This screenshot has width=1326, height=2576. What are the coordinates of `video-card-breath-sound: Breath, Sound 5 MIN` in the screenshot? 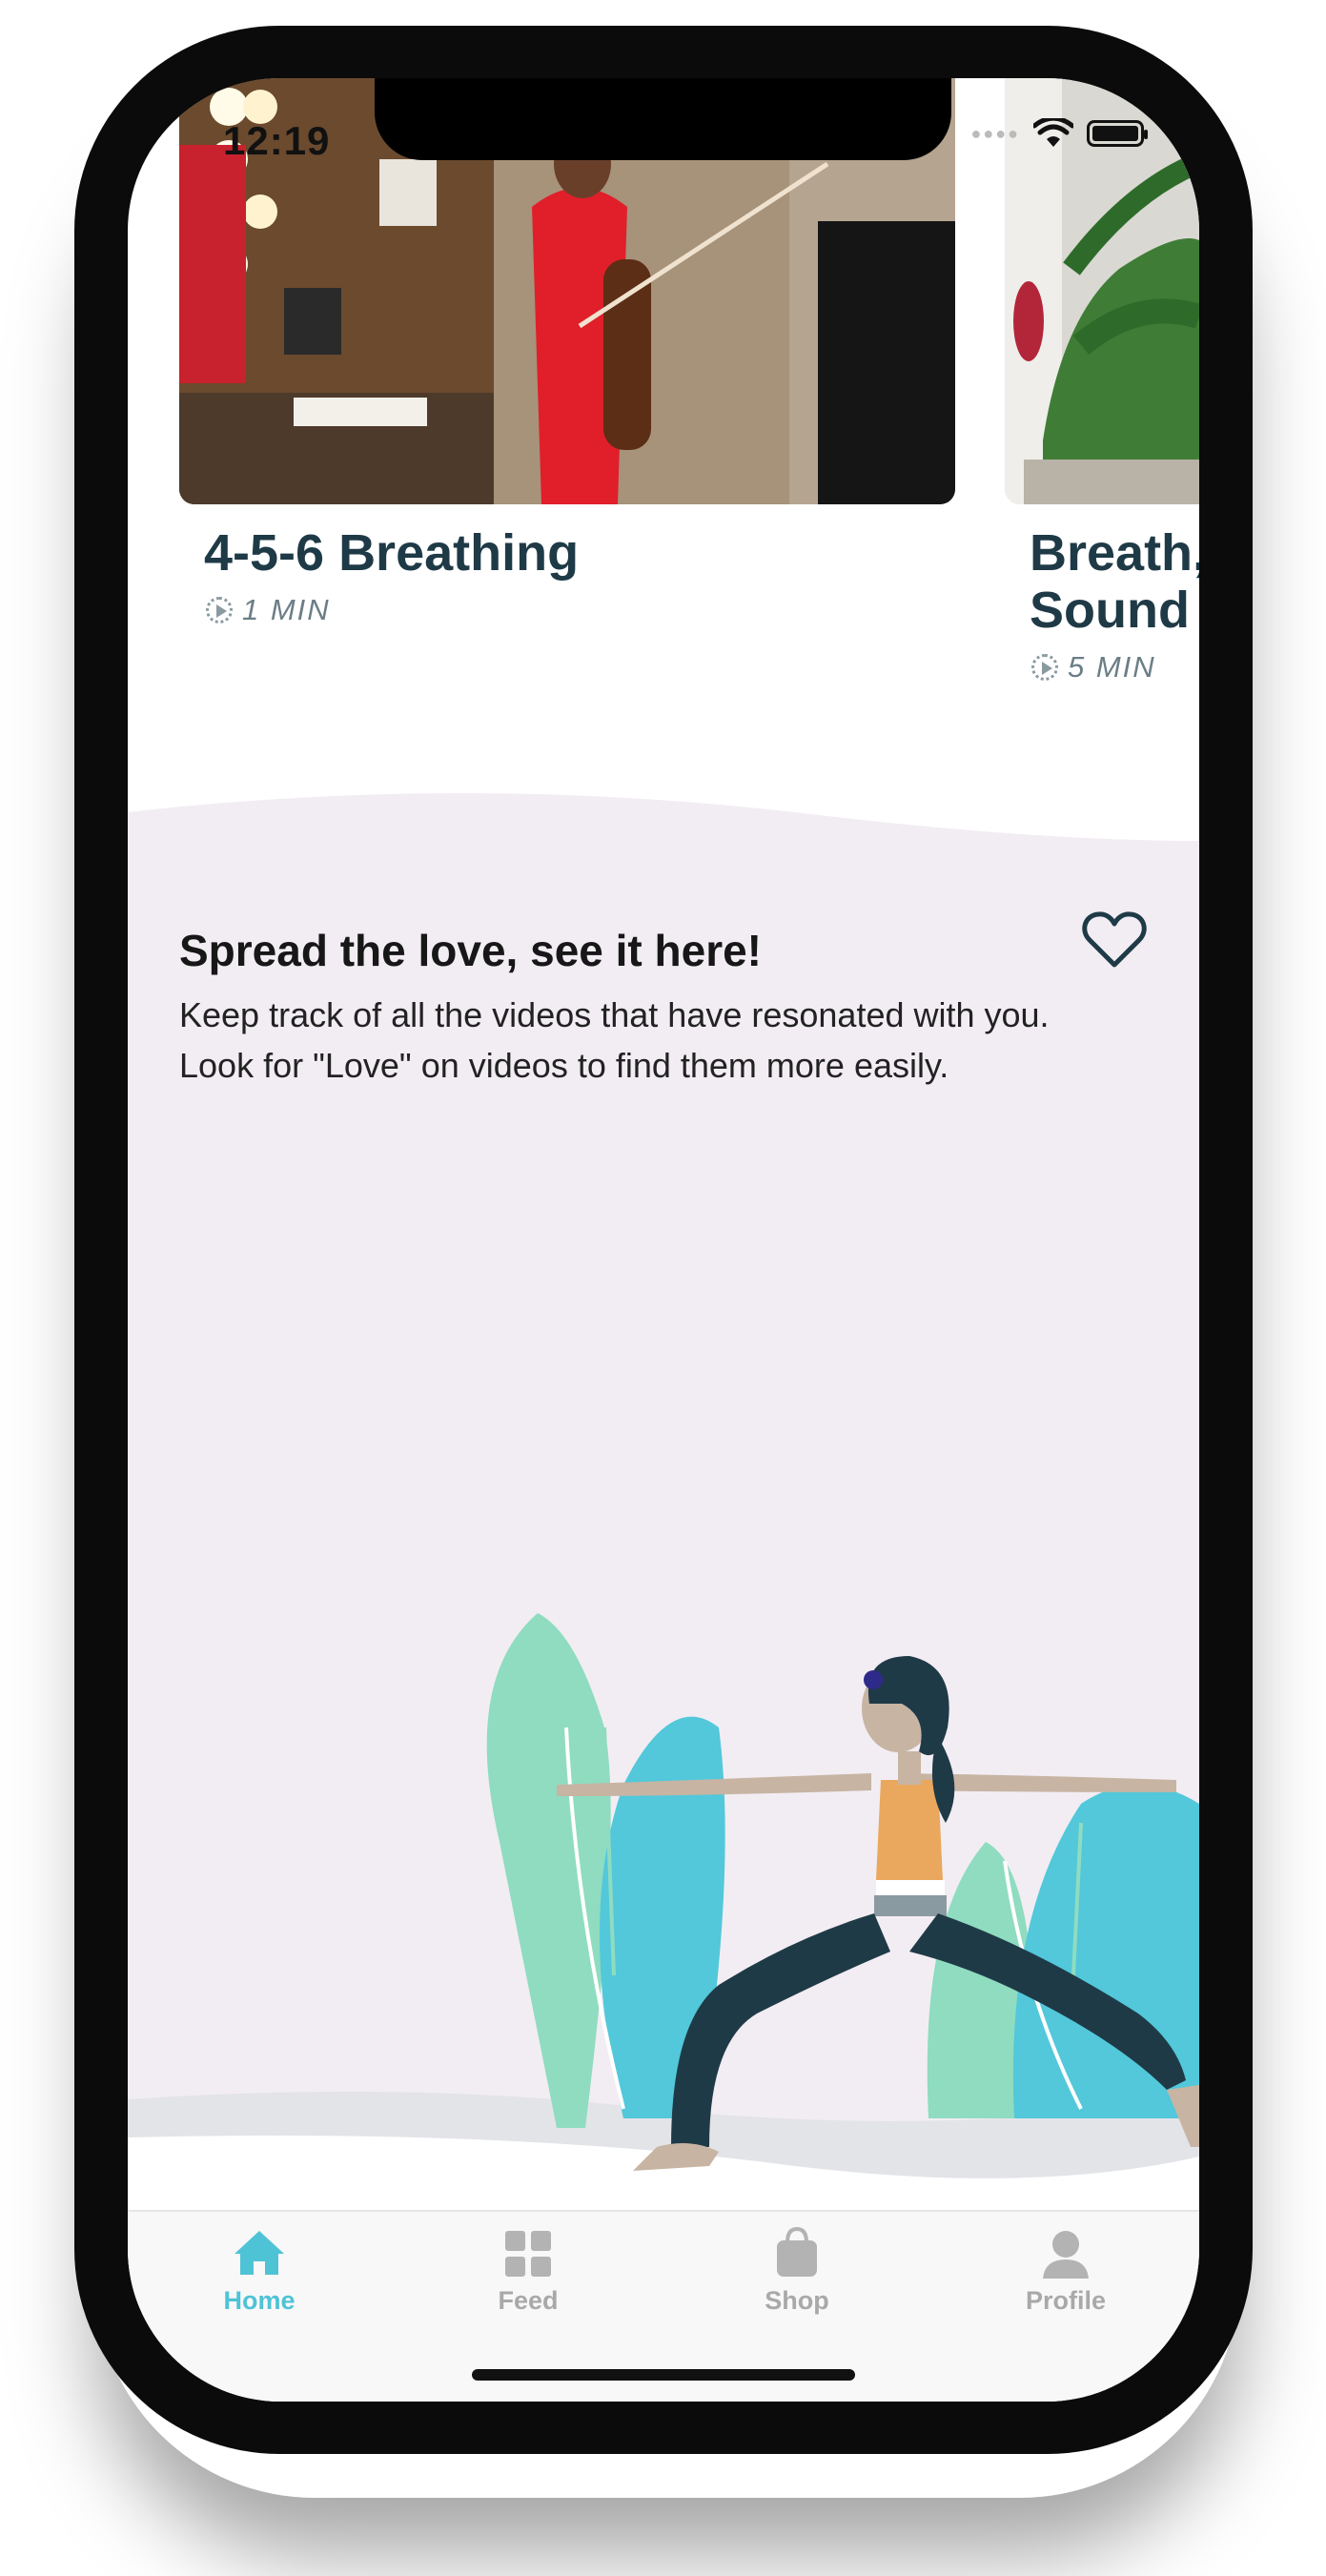 It's located at (1102, 412).